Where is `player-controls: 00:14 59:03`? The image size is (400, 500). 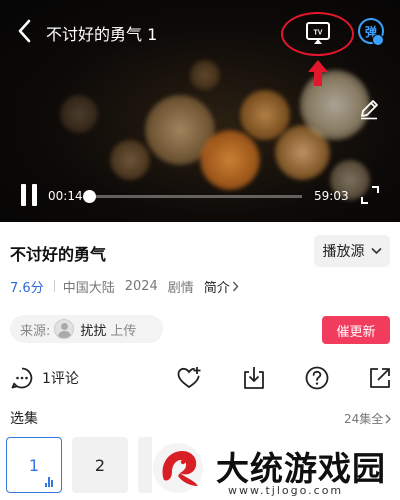
player-controls: 00:14 59:03 is located at coordinates (200, 195).